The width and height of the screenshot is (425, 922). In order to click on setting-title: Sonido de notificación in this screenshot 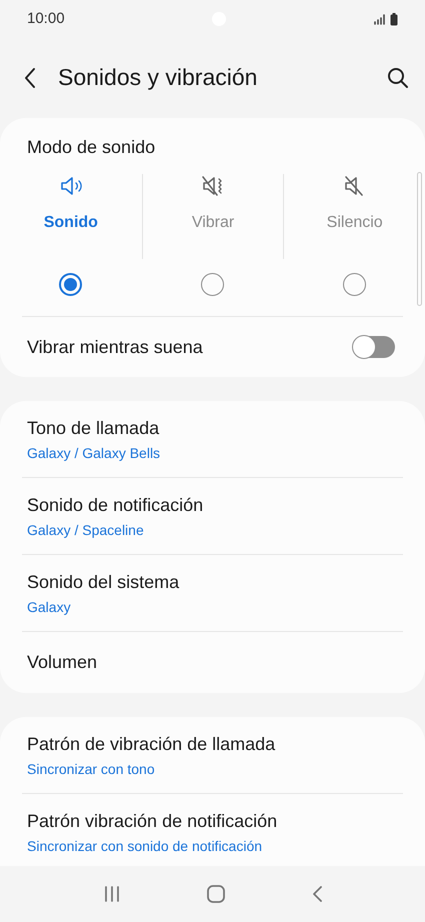, I will do `click(212, 505)`.